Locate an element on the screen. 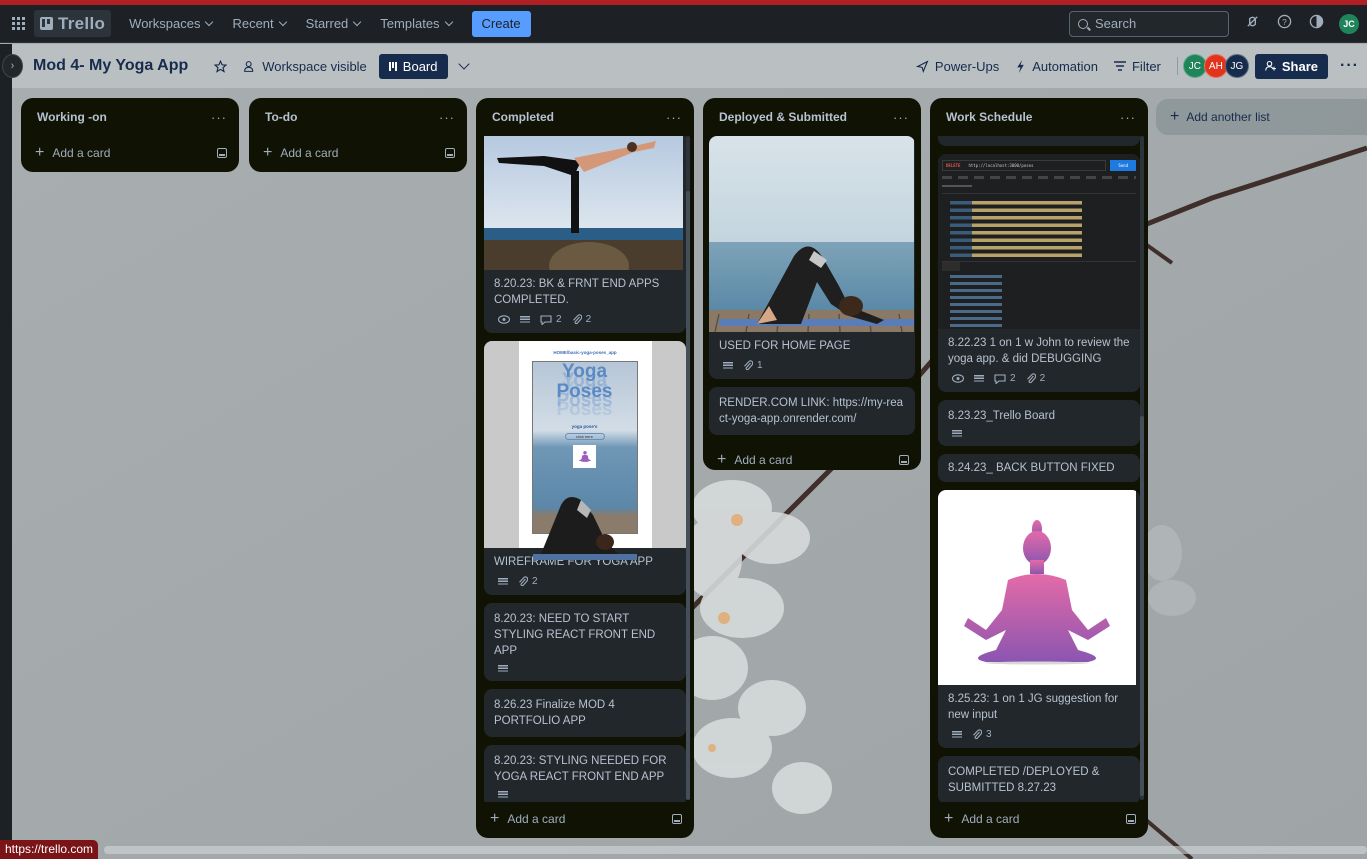 This screenshot has height=859, width=1367. add-another-list-button: + Add another list is located at coordinates (1261, 117).